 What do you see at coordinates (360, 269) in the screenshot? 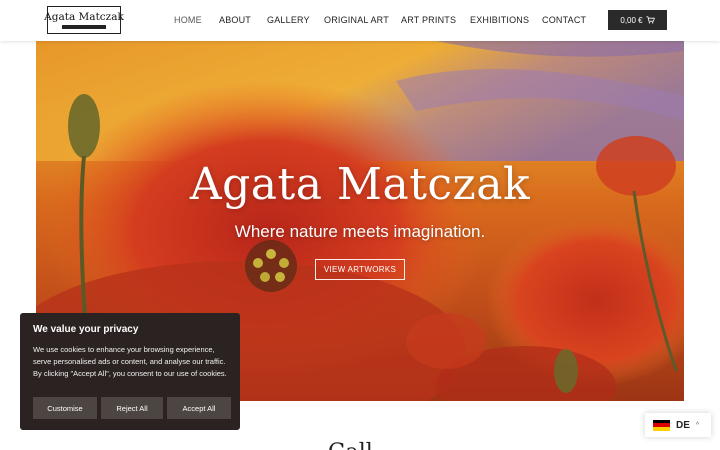
I see `view-artworks-button: VIEW ARTWORKS` at bounding box center [360, 269].